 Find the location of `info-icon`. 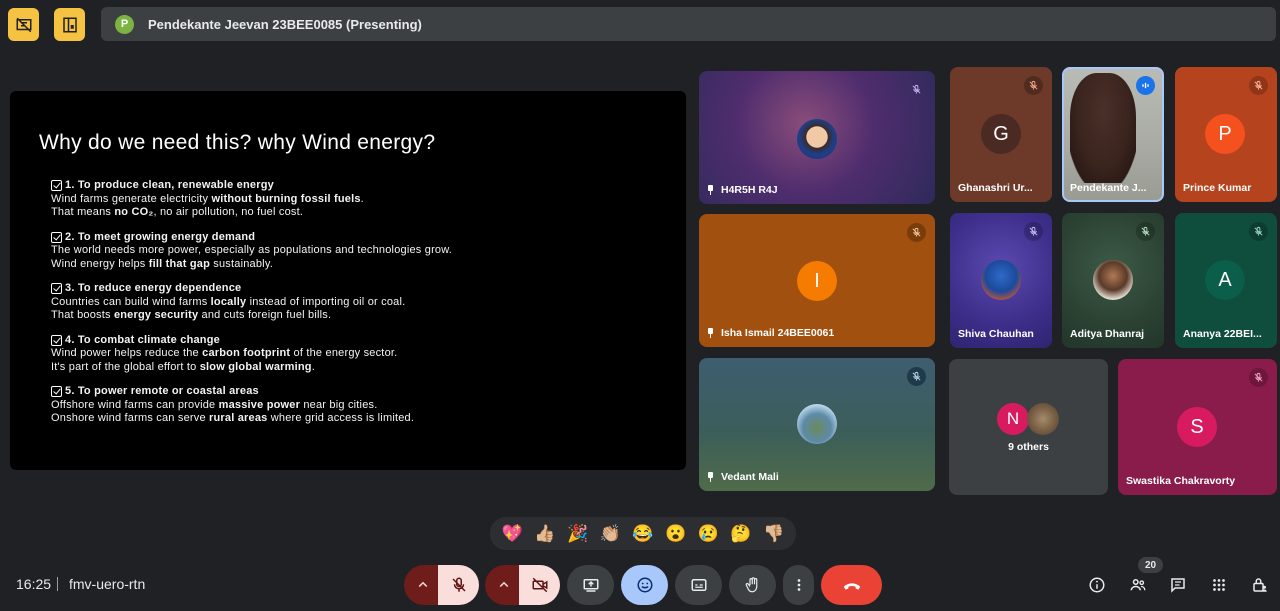

info-icon is located at coordinates (1097, 585).